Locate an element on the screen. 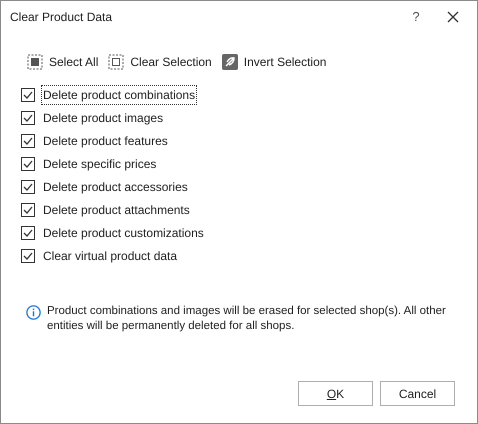  option-checkbox: Delete product combinations is located at coordinates (249, 95).